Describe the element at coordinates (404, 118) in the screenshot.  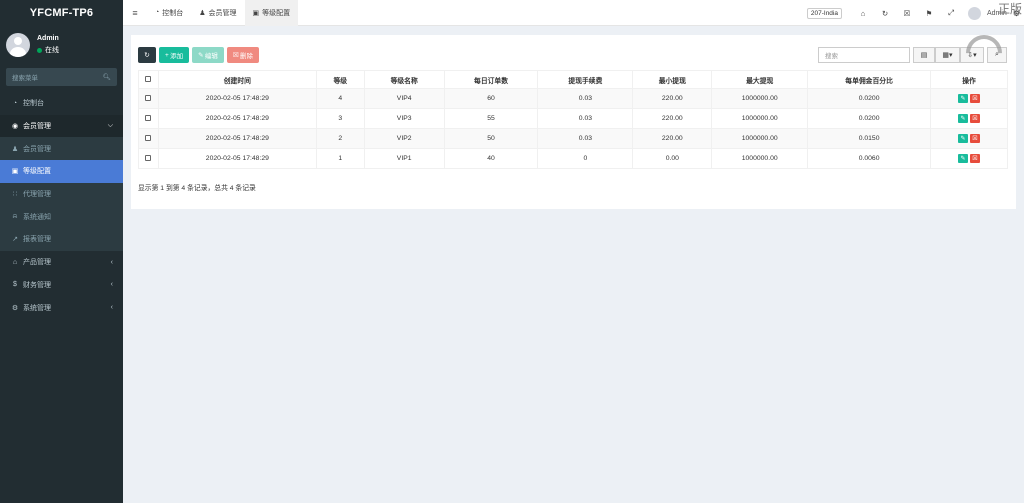
I see `cell-level-name: VIP3` at that location.